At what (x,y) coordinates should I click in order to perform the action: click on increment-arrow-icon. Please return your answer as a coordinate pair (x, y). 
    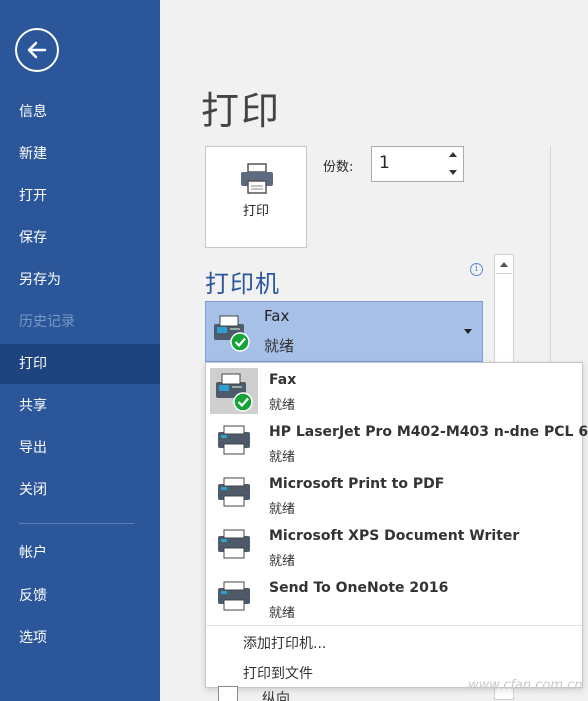
    Looking at the image, I should click on (453, 154).